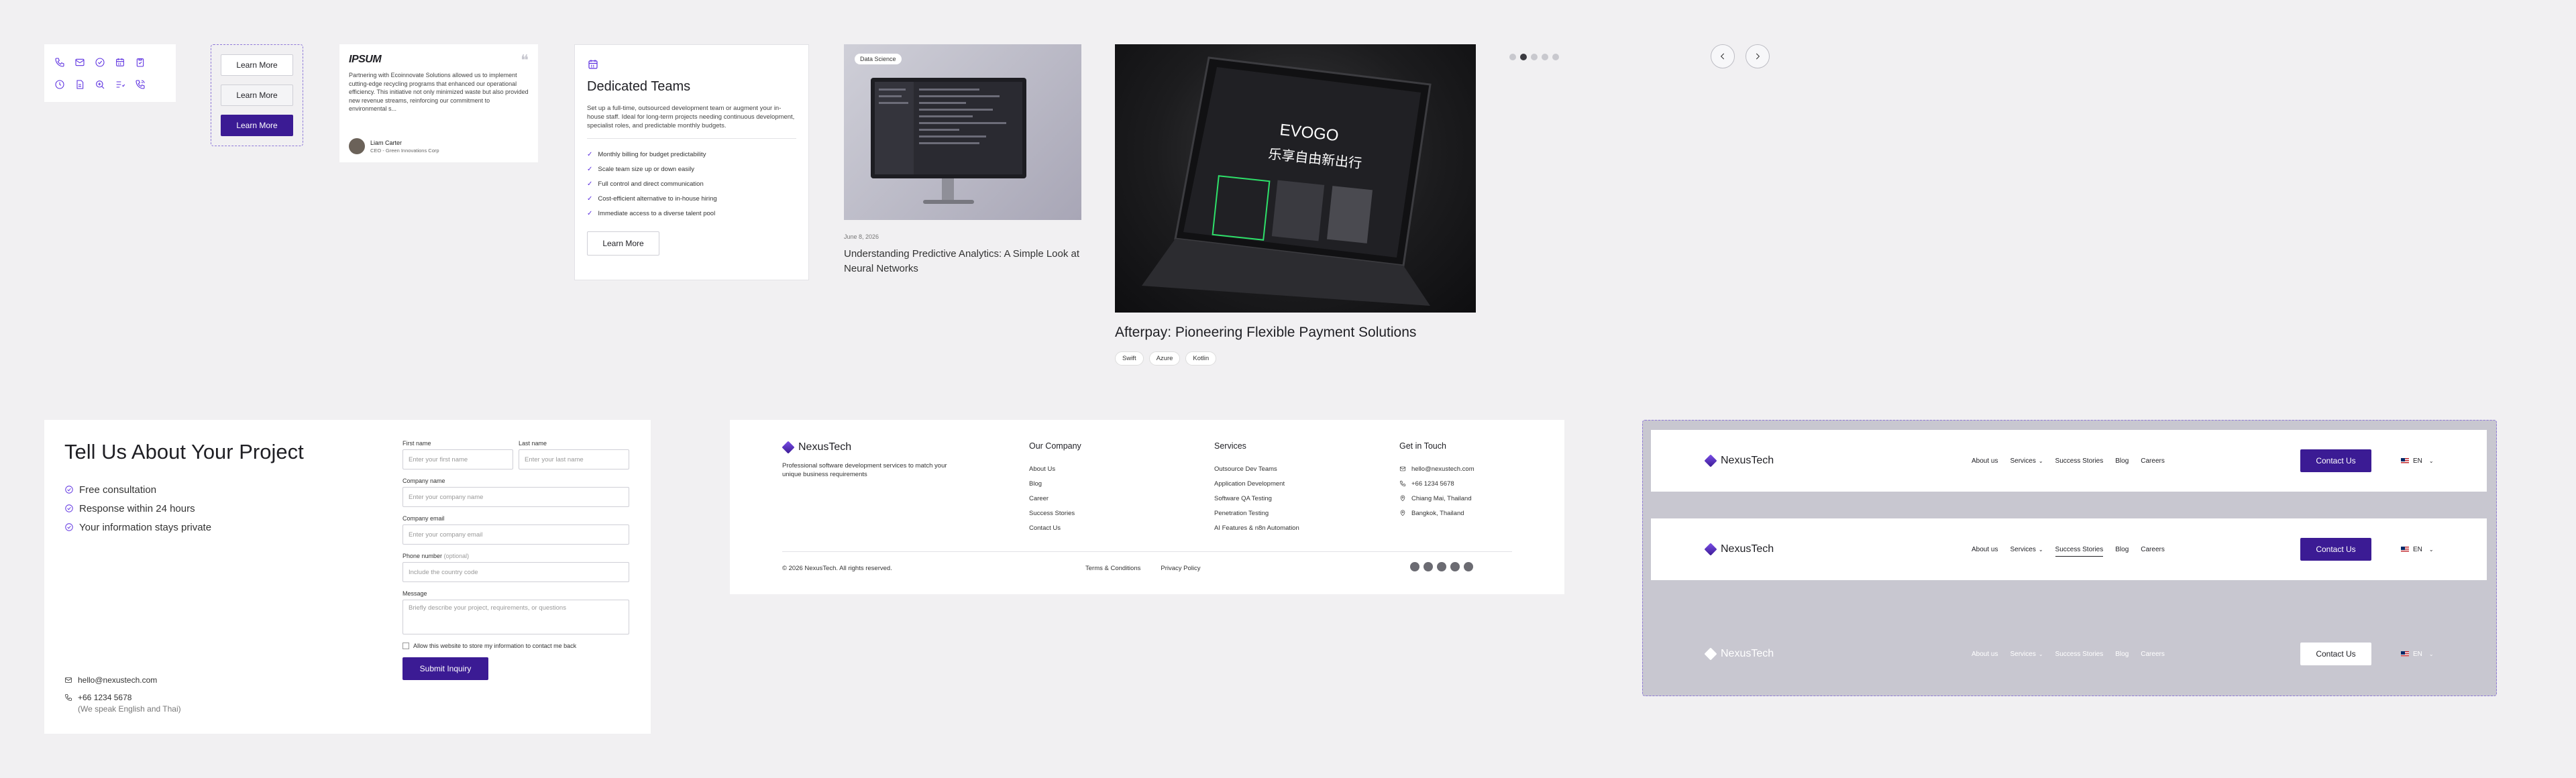 The height and width of the screenshot is (778, 2576). What do you see at coordinates (1055, 513) in the screenshot?
I see `footer-link: Success Stories` at bounding box center [1055, 513].